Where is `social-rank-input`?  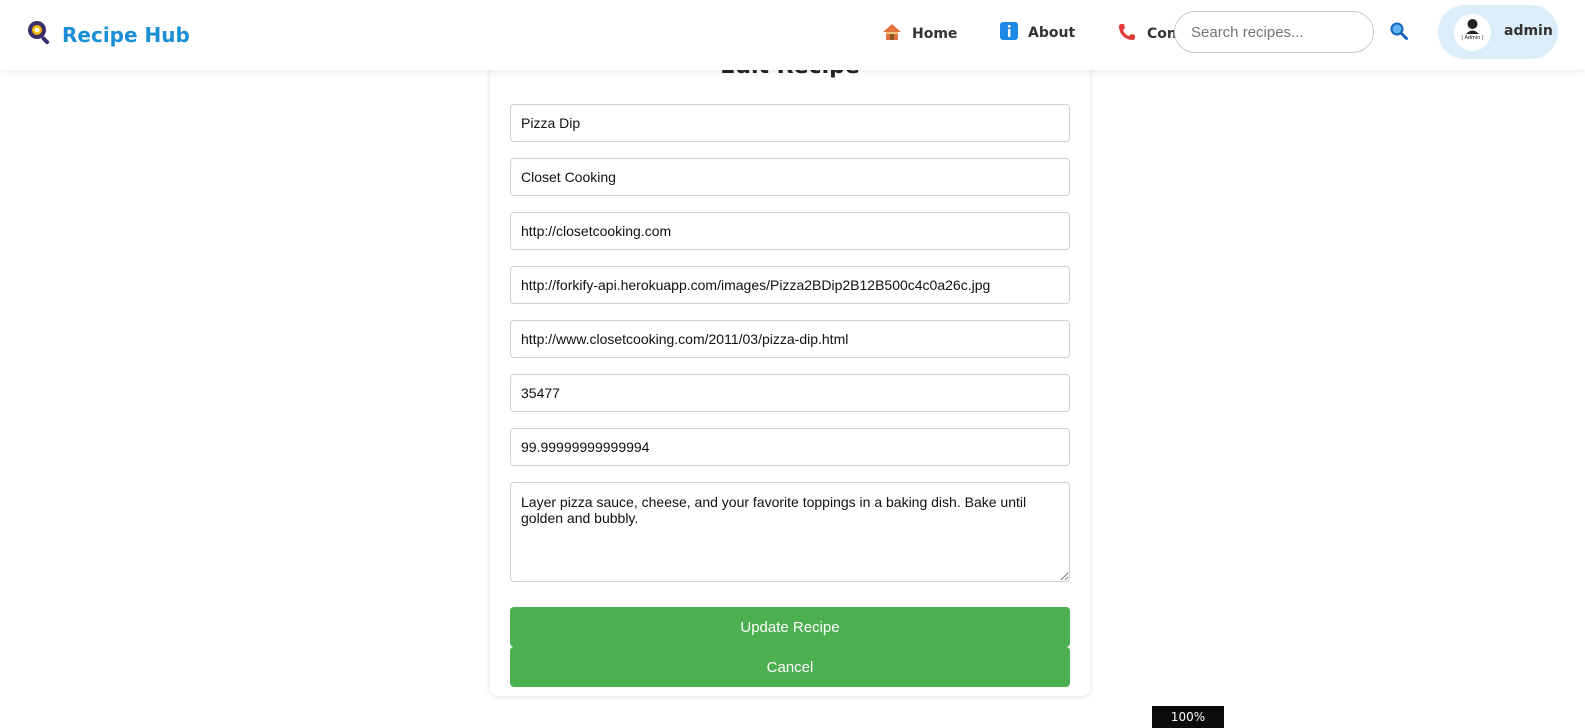
social-rank-input is located at coordinates (790, 447).